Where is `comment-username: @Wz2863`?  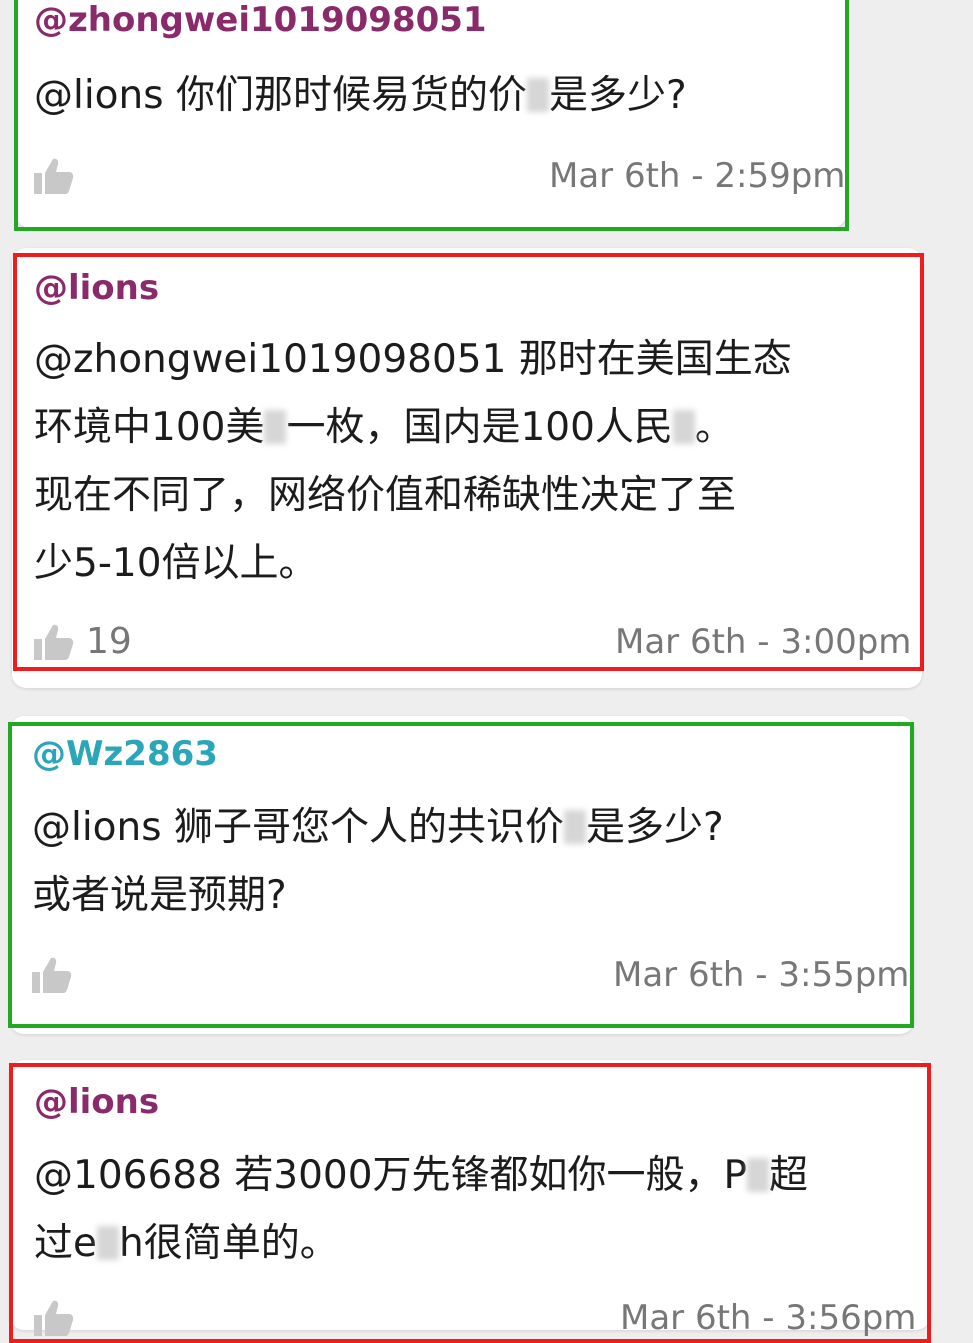 comment-username: @Wz2863 is located at coordinates (125, 754).